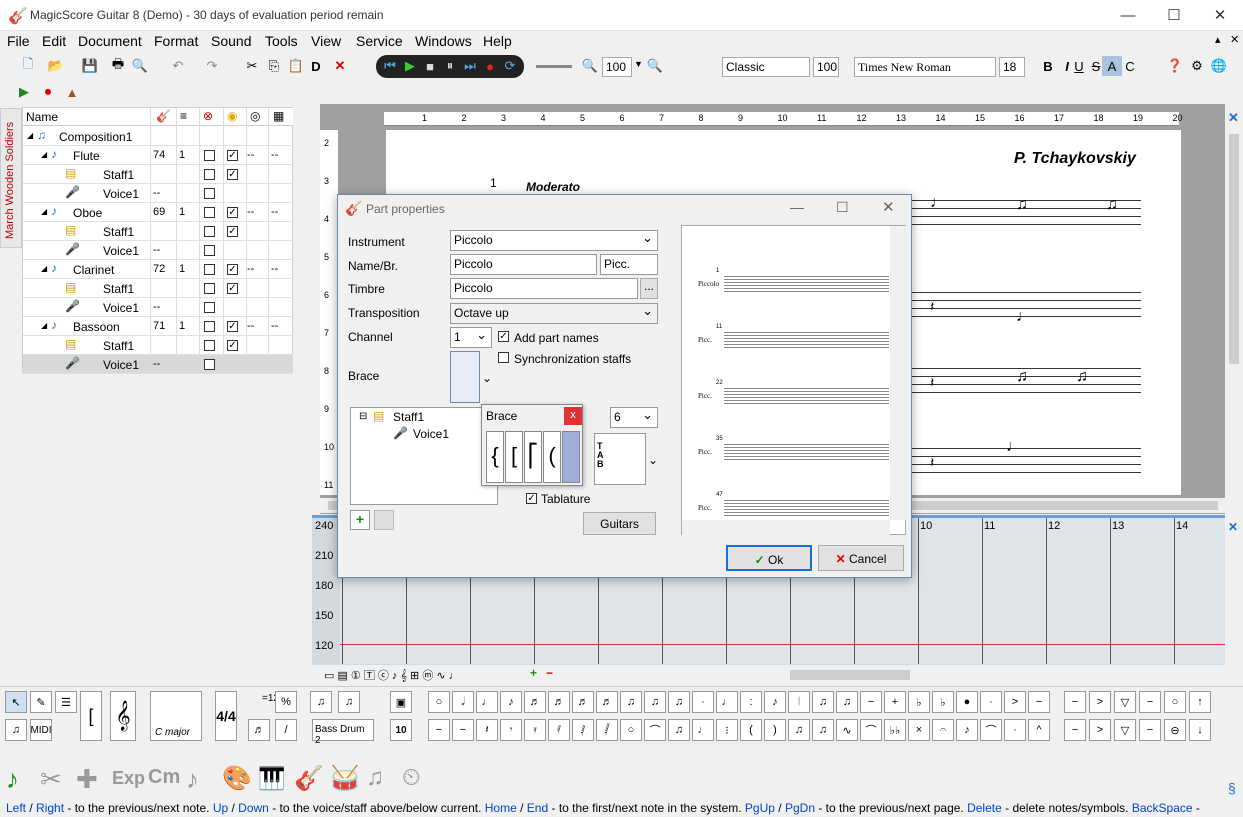 The image size is (1243, 817). I want to click on preview-hscroll, so click(786, 527).